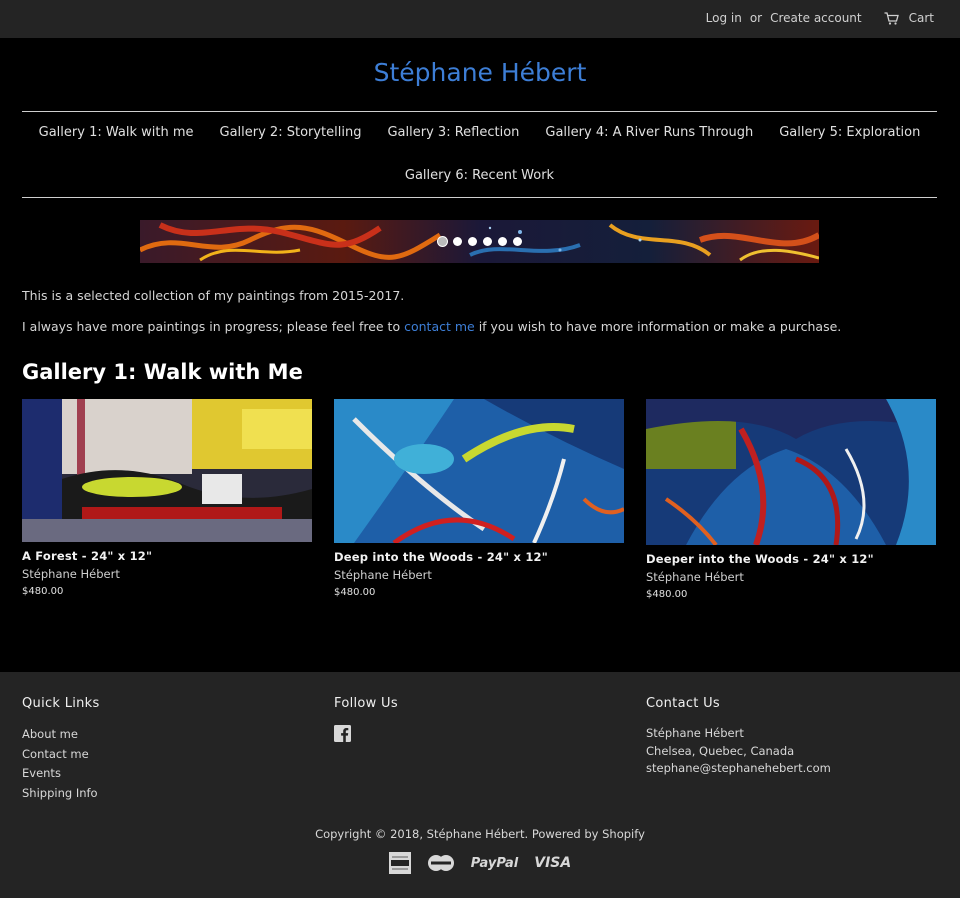 The image size is (960, 898). I want to click on product-title: Deeper into the Woods - 24" x 12", so click(791, 559).